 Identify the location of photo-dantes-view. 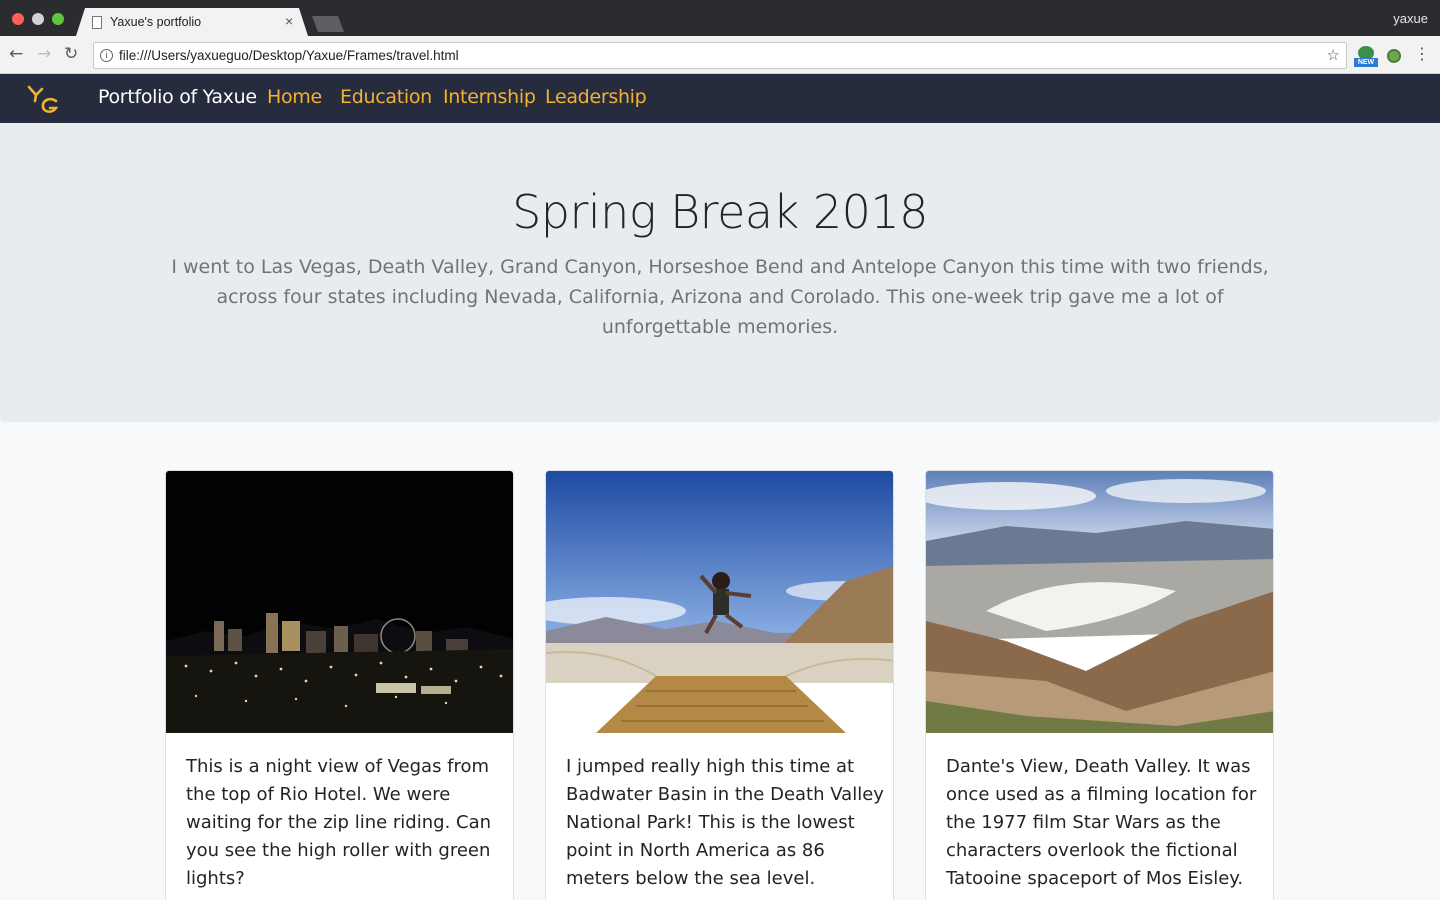
(1099, 602).